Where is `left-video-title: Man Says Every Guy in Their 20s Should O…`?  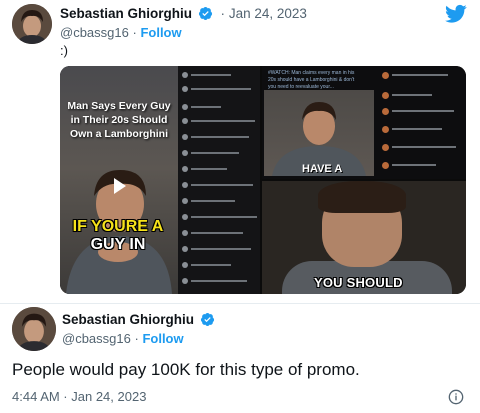 left-video-title: Man Says Every Guy in Their 20s Should O… is located at coordinates (119, 120).